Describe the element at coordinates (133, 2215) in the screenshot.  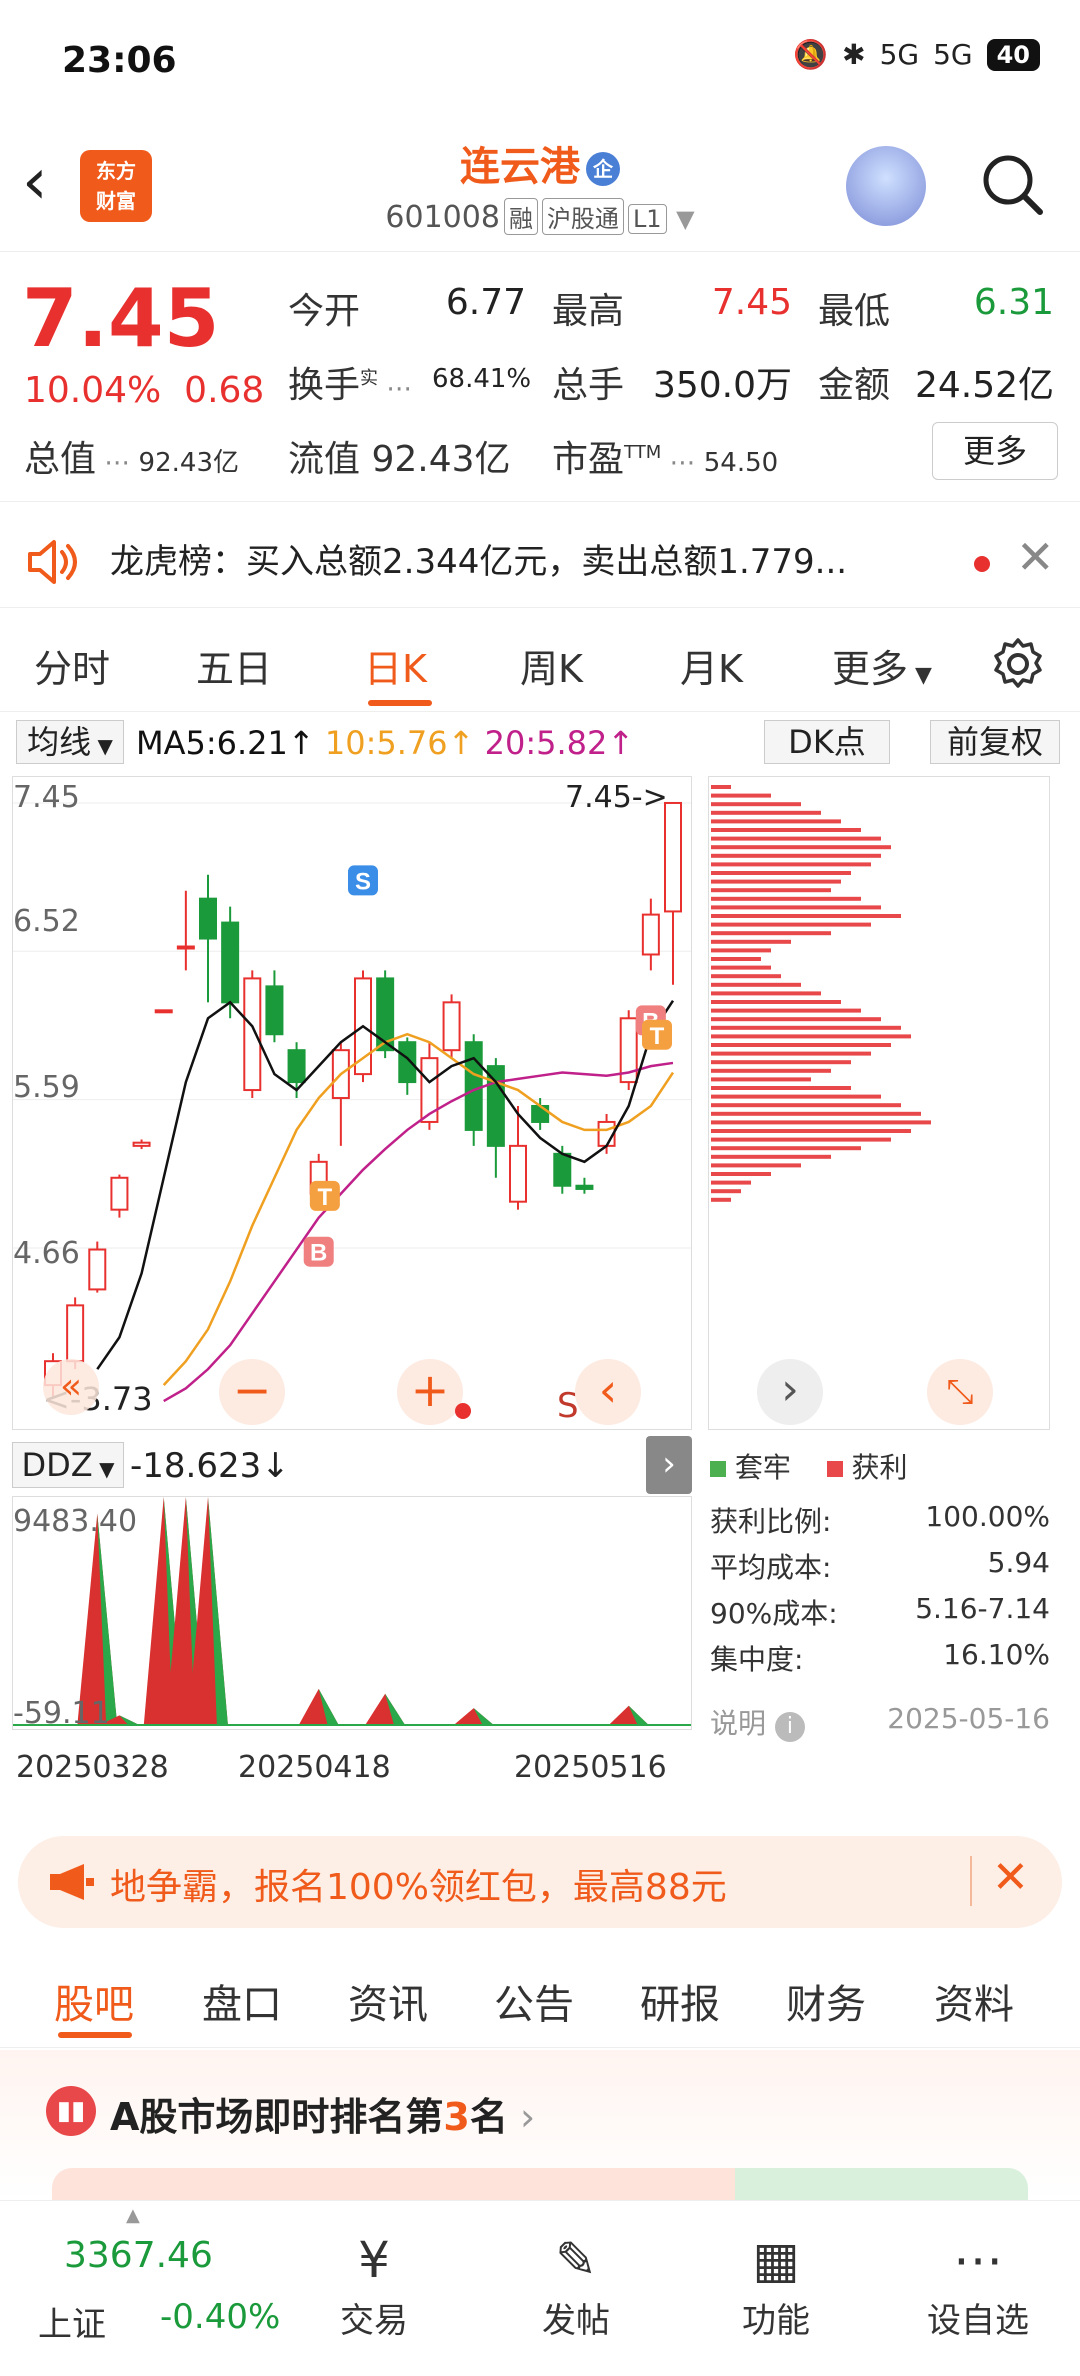
I see `chevron-up-icon: ▲` at that location.